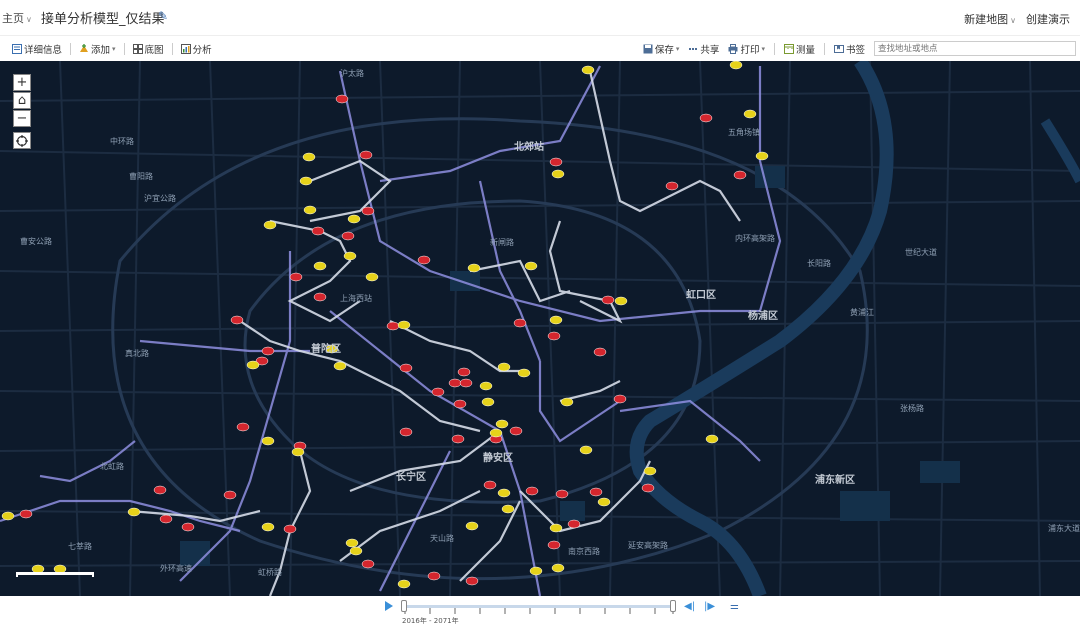  I want to click on locate-icon, so click(22, 140).